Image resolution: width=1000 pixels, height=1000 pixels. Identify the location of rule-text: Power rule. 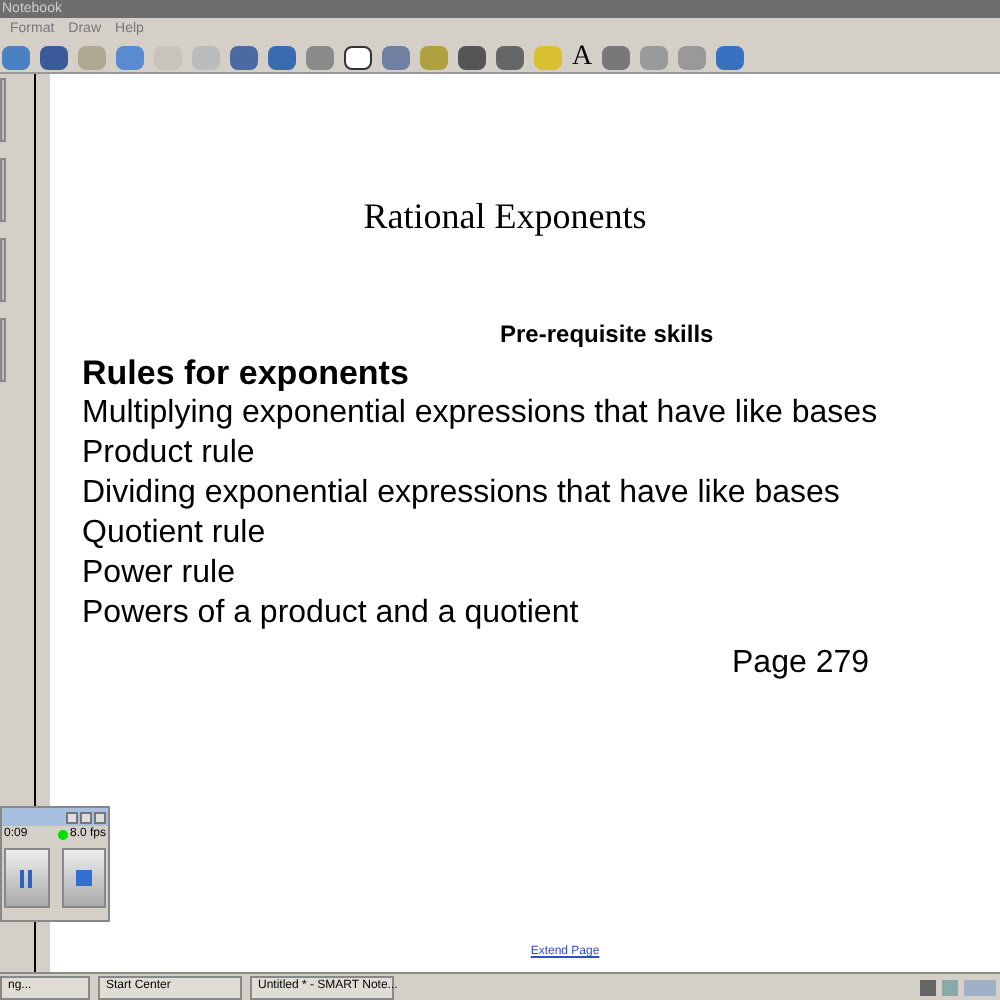
(159, 574).